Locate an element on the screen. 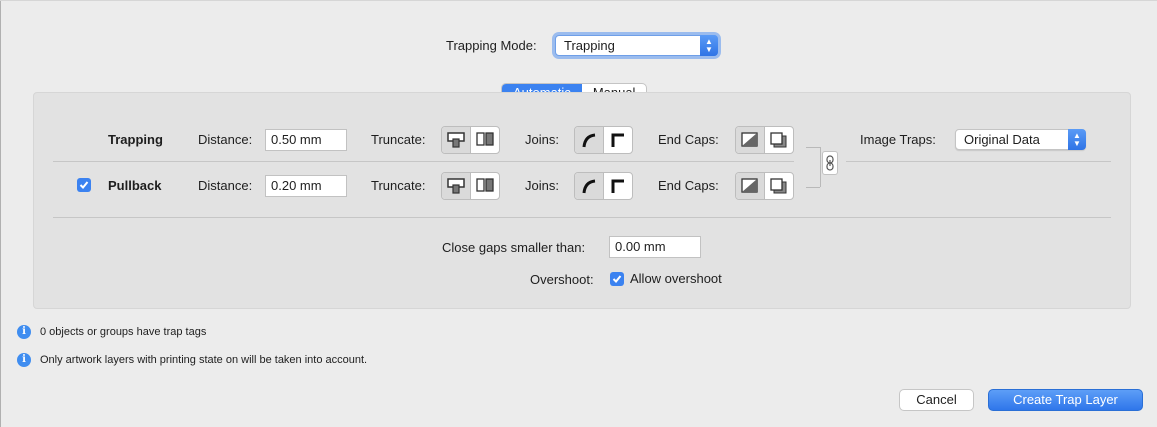 The width and height of the screenshot is (1157, 427). link-chain-icon is located at coordinates (830, 163).